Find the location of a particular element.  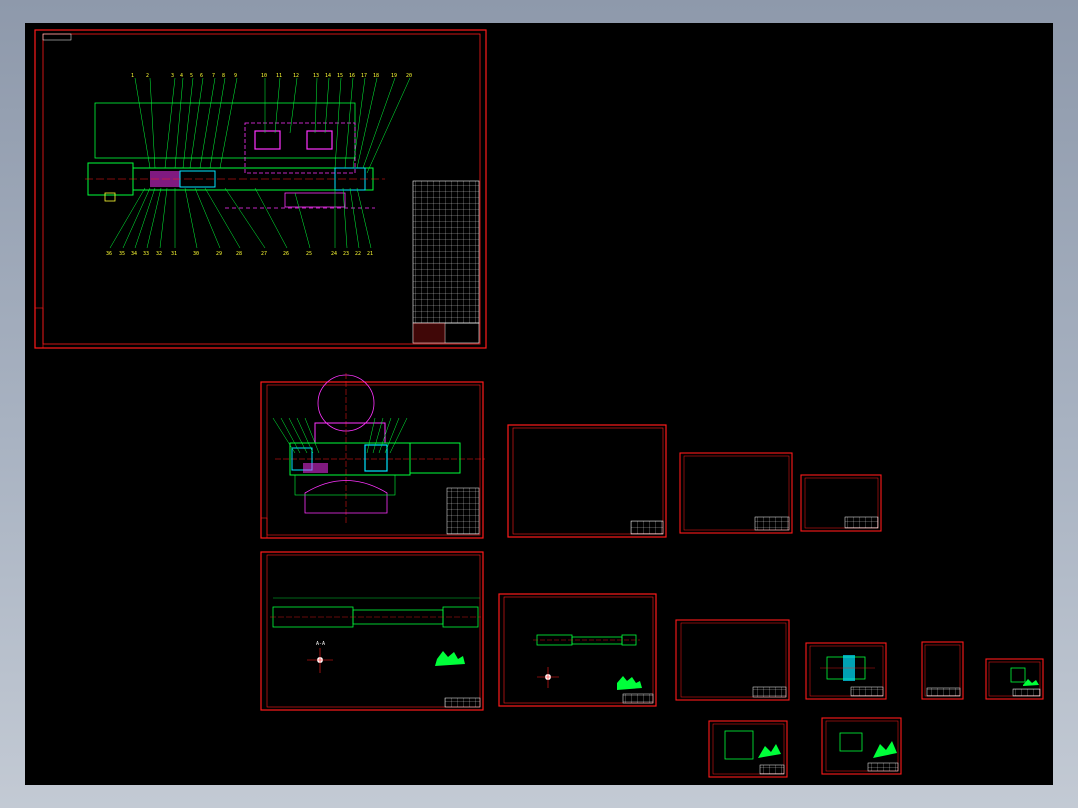

svg-text: 14 is located at coordinates (328, 76).